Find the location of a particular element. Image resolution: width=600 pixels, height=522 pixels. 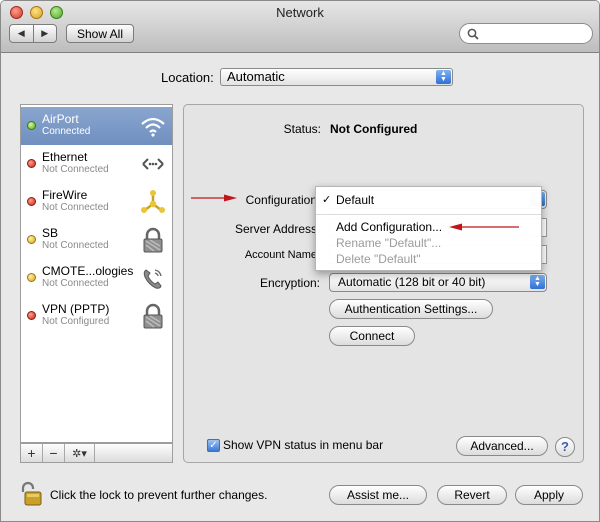

revert-button: Revert is located at coordinates (472, 495).